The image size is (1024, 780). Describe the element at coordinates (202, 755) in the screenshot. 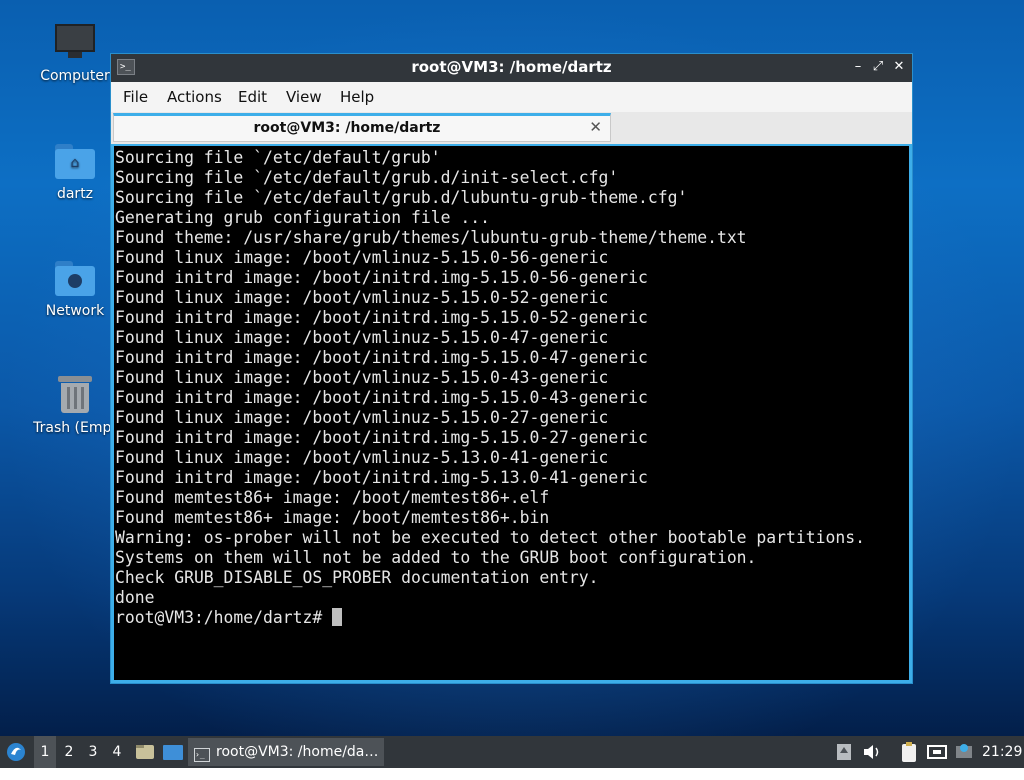

I see `terminal-task-icon: ›_` at that location.